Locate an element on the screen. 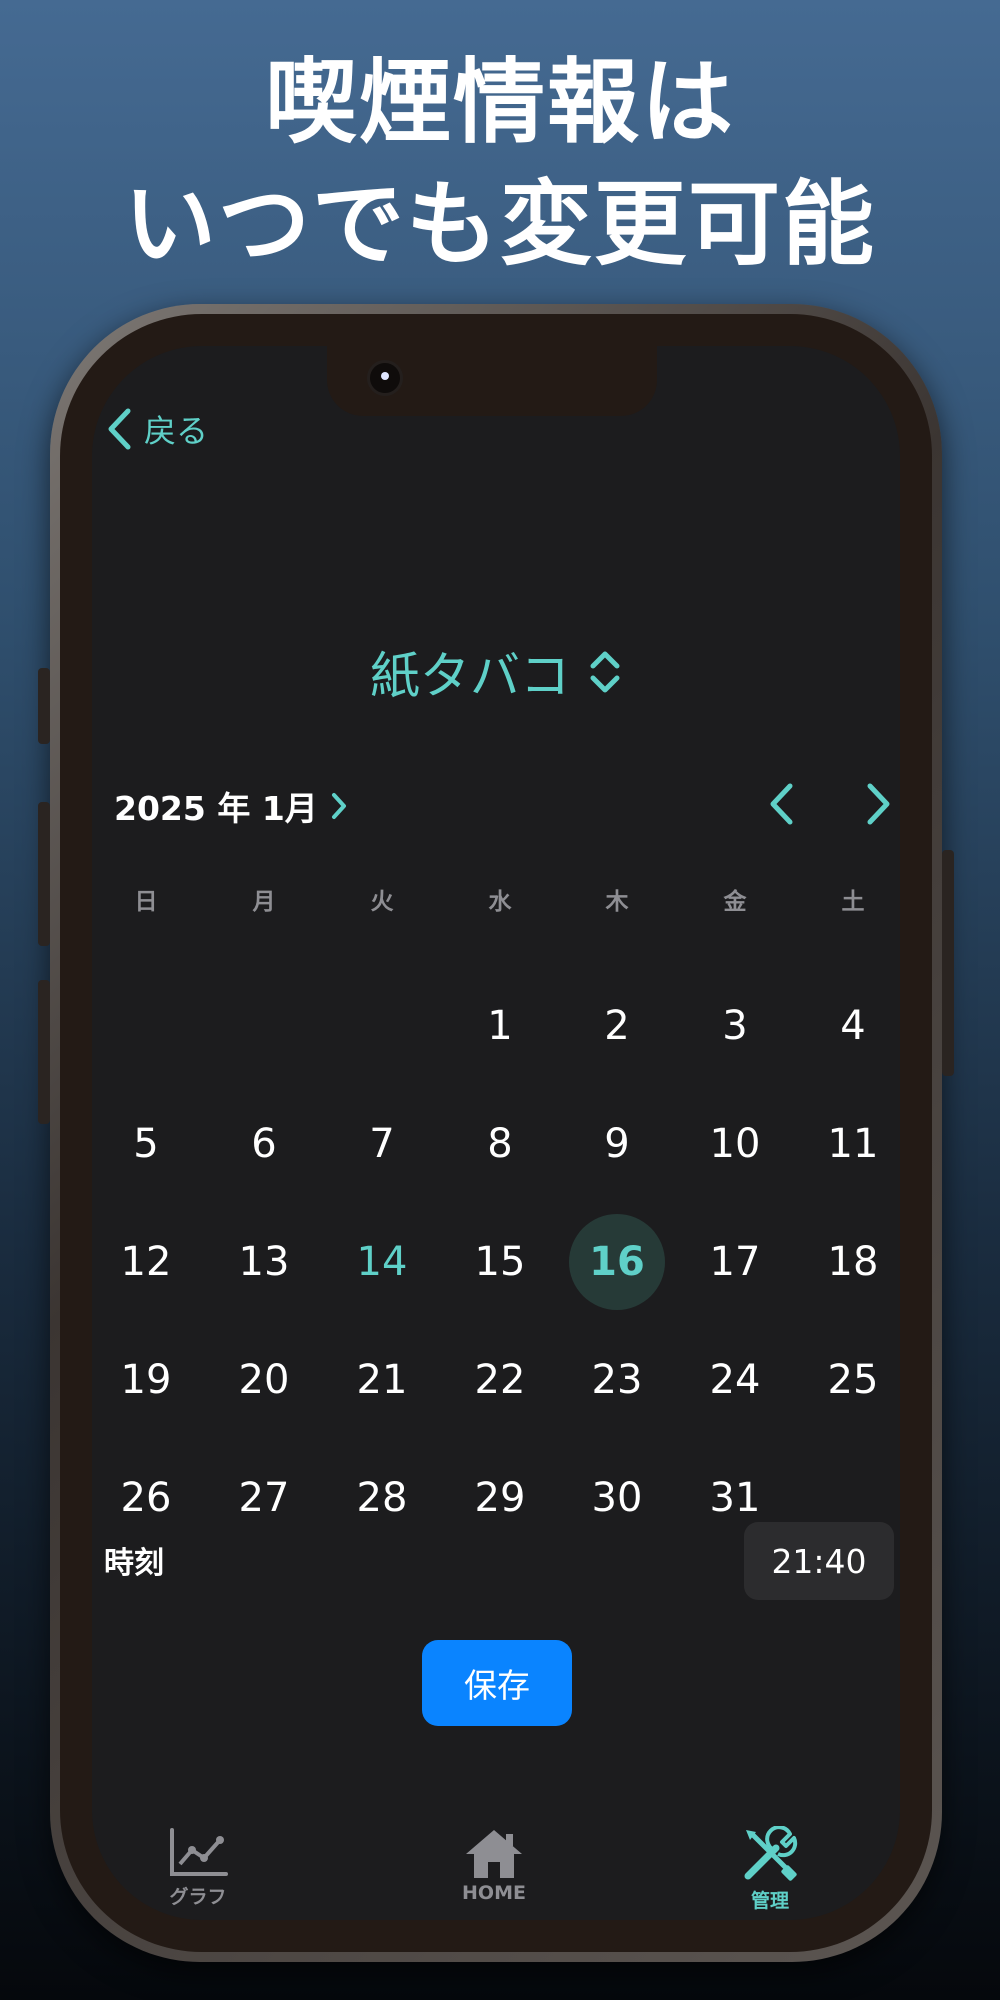  weekday-label: 土 is located at coordinates (853, 902).